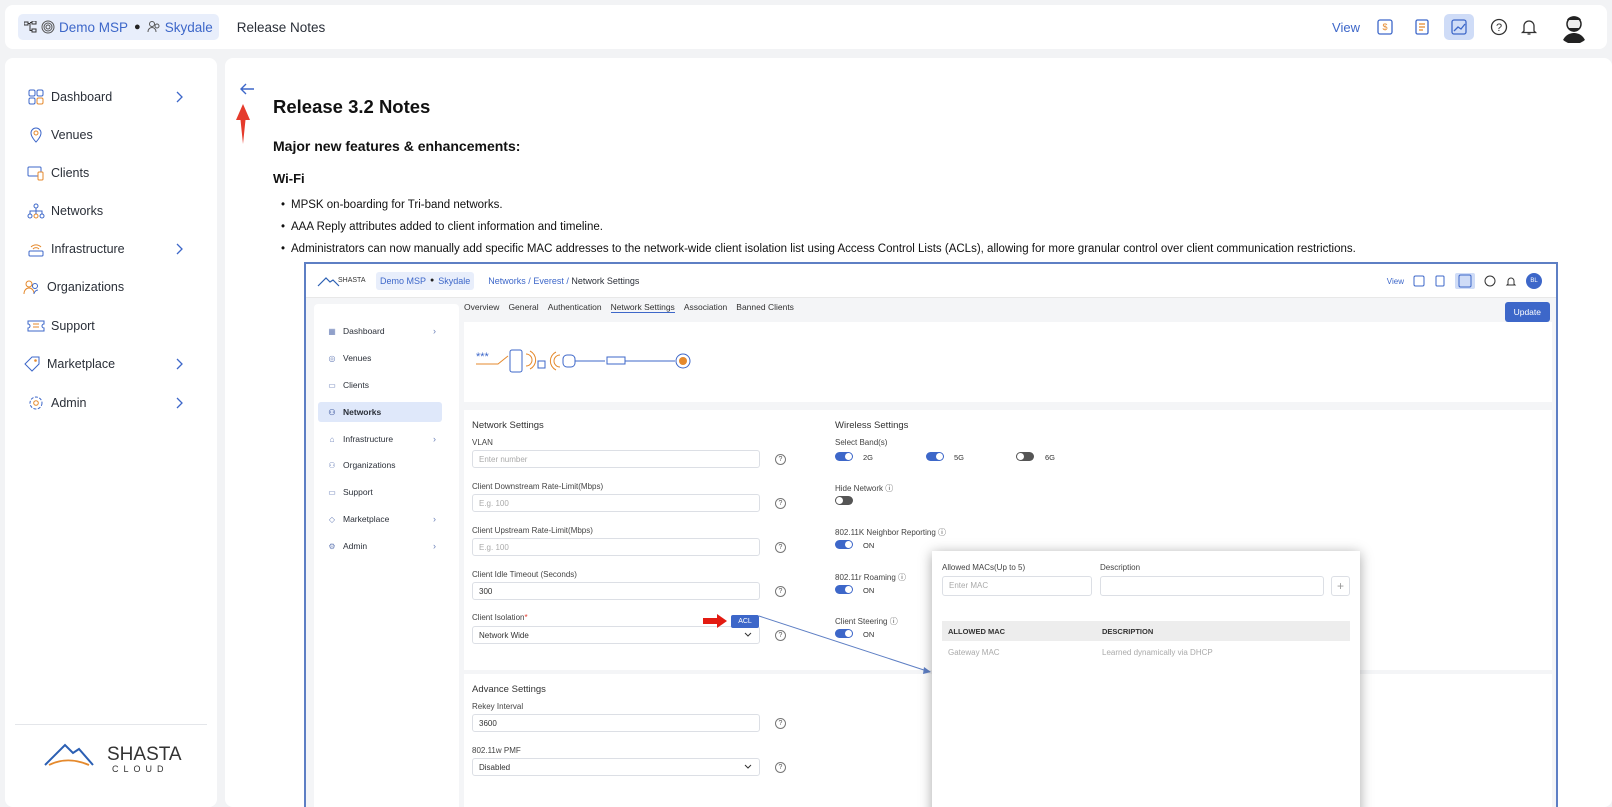 Image resolution: width=1612 pixels, height=807 pixels. I want to click on release-title: Release 3.2 Notes, so click(352, 106).